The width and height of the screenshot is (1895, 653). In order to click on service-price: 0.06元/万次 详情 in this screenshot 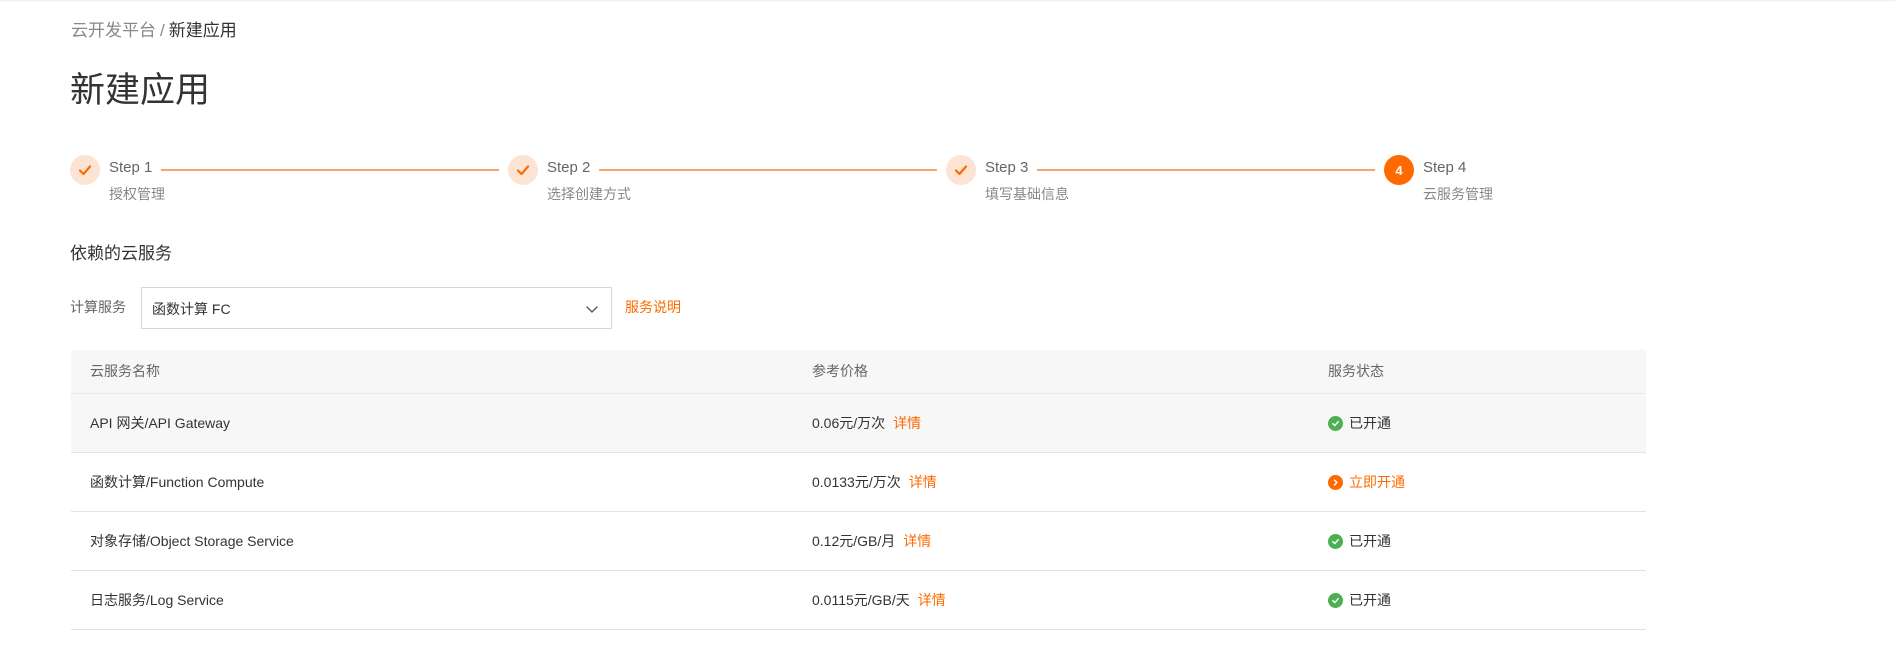, I will do `click(866, 423)`.